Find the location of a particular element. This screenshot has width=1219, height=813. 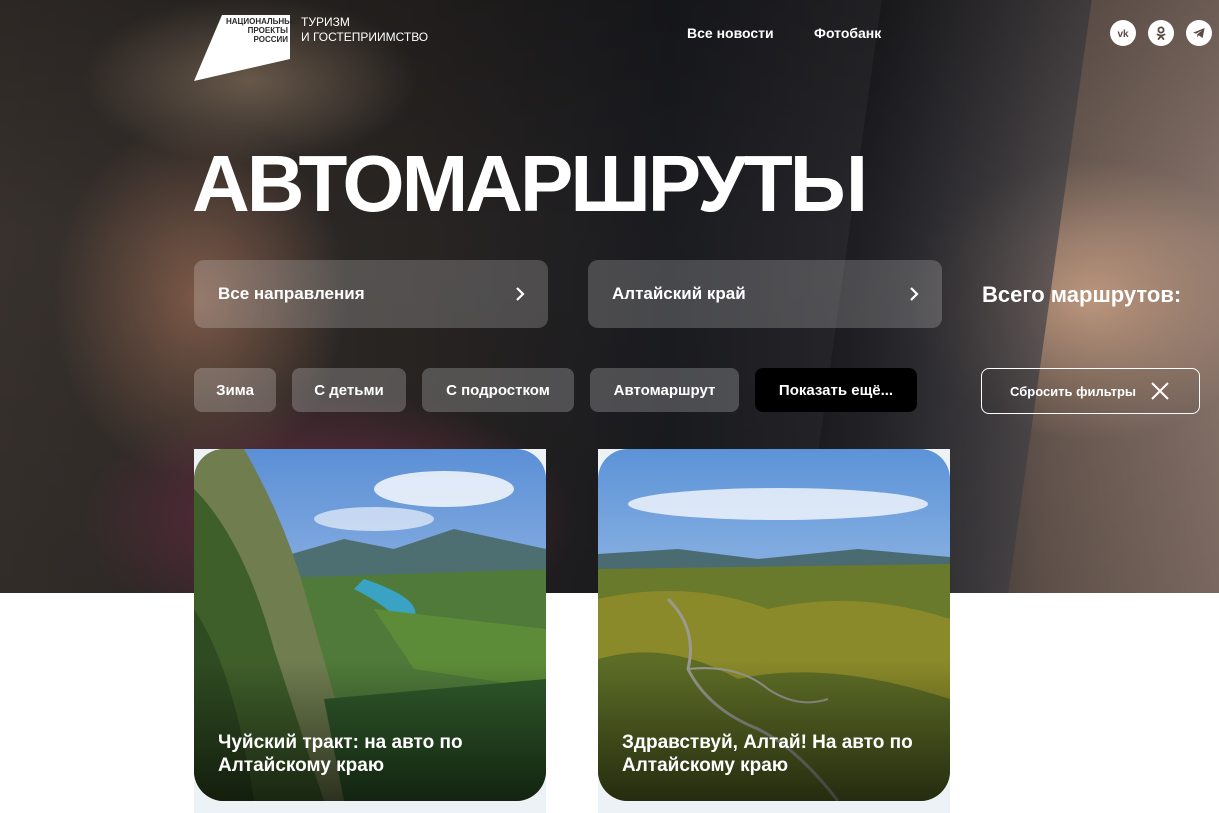

region-select: Алтайский край is located at coordinates (765, 294).